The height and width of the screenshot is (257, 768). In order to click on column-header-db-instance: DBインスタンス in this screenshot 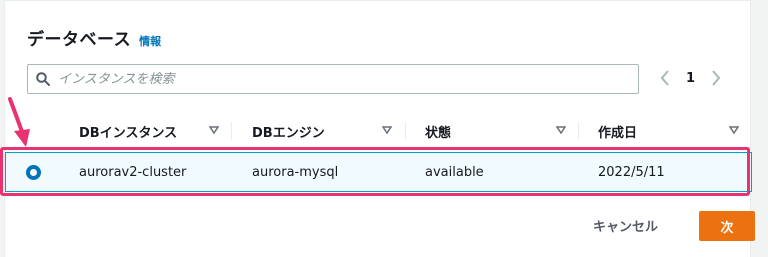, I will do `click(149, 131)`.